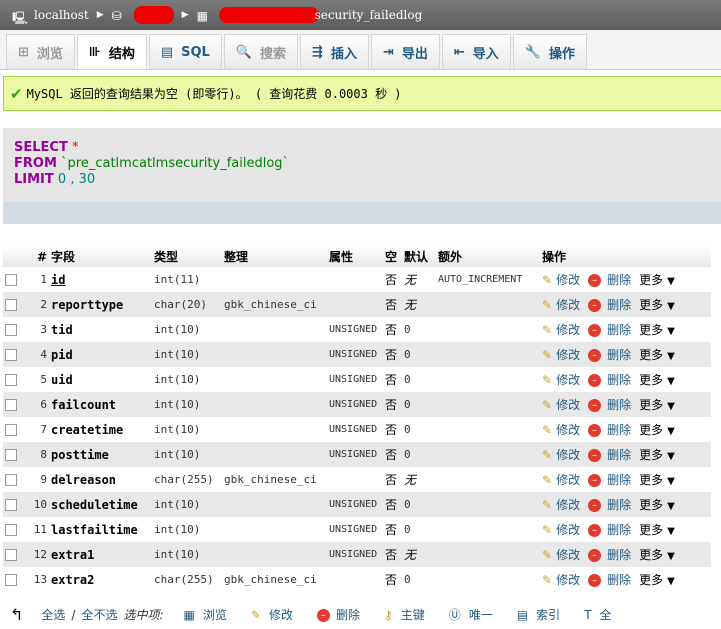 This screenshot has width=721, height=629. I want to click on field-attributes, so click(355, 279).